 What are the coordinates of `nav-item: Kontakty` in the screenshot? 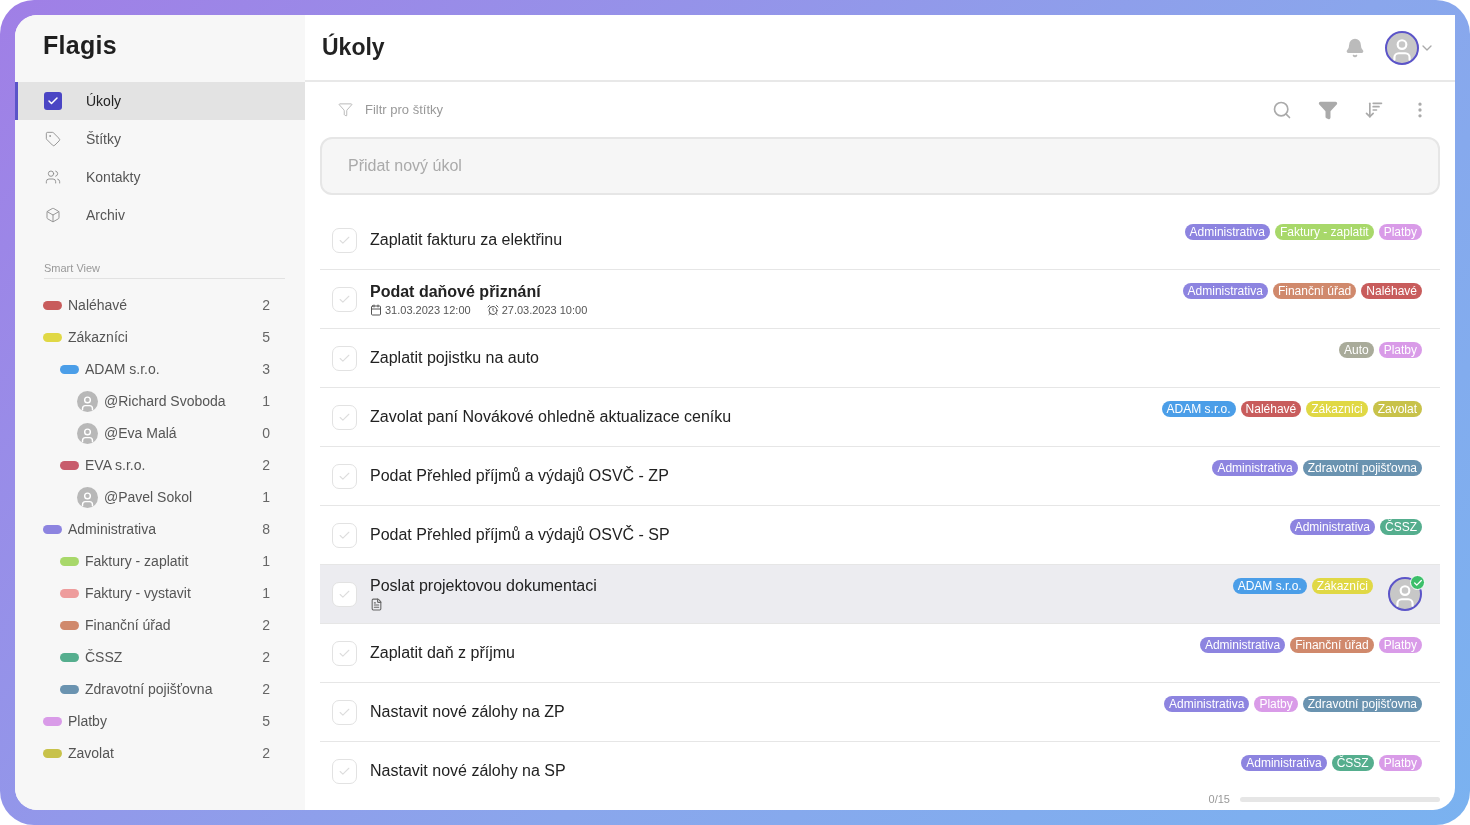 It's located at (160, 177).